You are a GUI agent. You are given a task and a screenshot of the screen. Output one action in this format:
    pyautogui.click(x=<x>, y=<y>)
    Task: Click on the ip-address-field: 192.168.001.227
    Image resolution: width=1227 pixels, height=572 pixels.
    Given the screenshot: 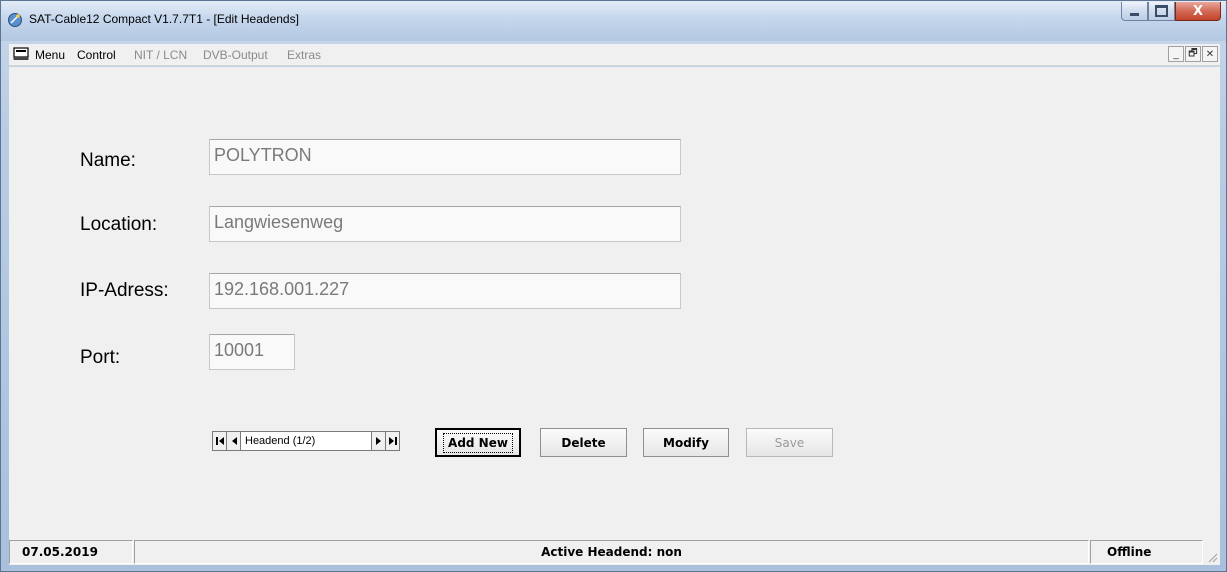 What is the action you would take?
    pyautogui.click(x=445, y=291)
    